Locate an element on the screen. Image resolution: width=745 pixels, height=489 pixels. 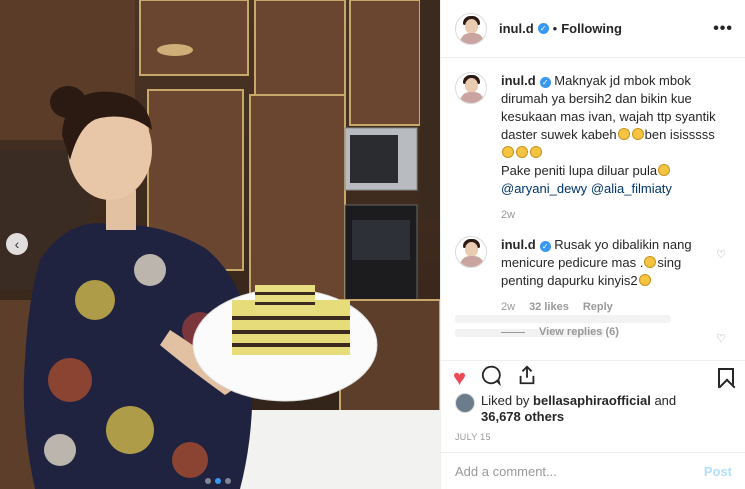
comment-icon is located at coordinates (491, 378).